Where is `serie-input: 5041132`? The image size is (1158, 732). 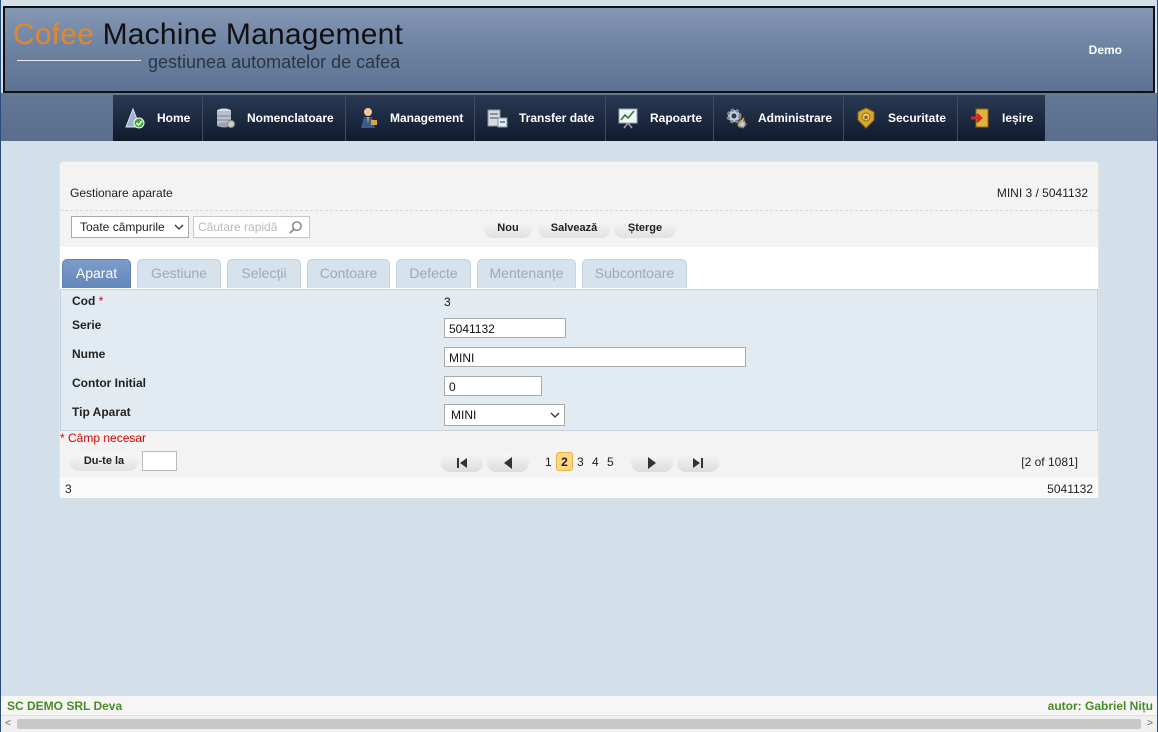 serie-input: 5041132 is located at coordinates (505, 328).